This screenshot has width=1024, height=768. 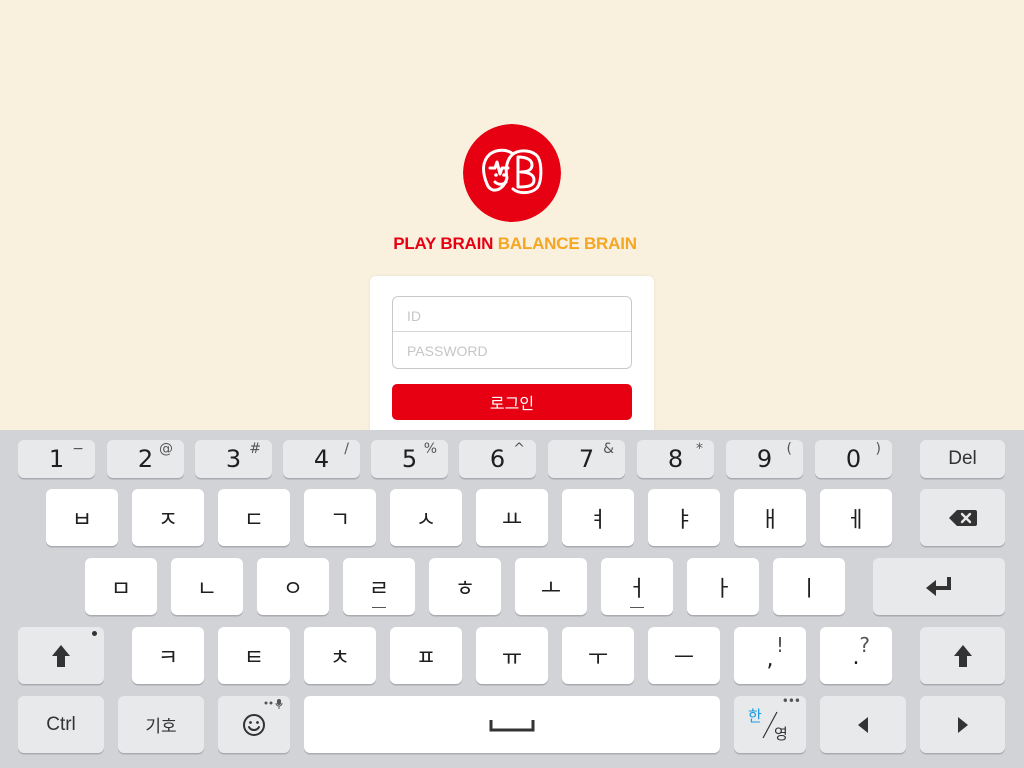 I want to click on key-0: 0), so click(x=853, y=459).